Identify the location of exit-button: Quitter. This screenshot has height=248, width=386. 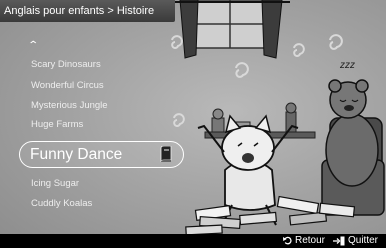
(355, 240).